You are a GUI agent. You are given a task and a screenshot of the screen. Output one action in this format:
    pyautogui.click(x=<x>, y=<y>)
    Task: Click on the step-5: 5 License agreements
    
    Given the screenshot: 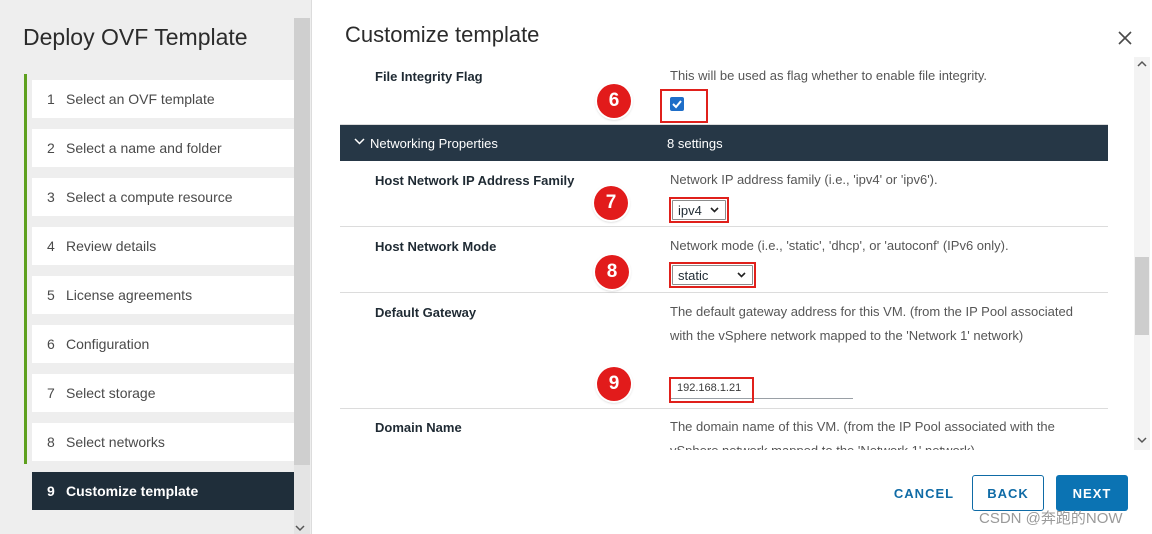 What is the action you would take?
    pyautogui.click(x=163, y=295)
    